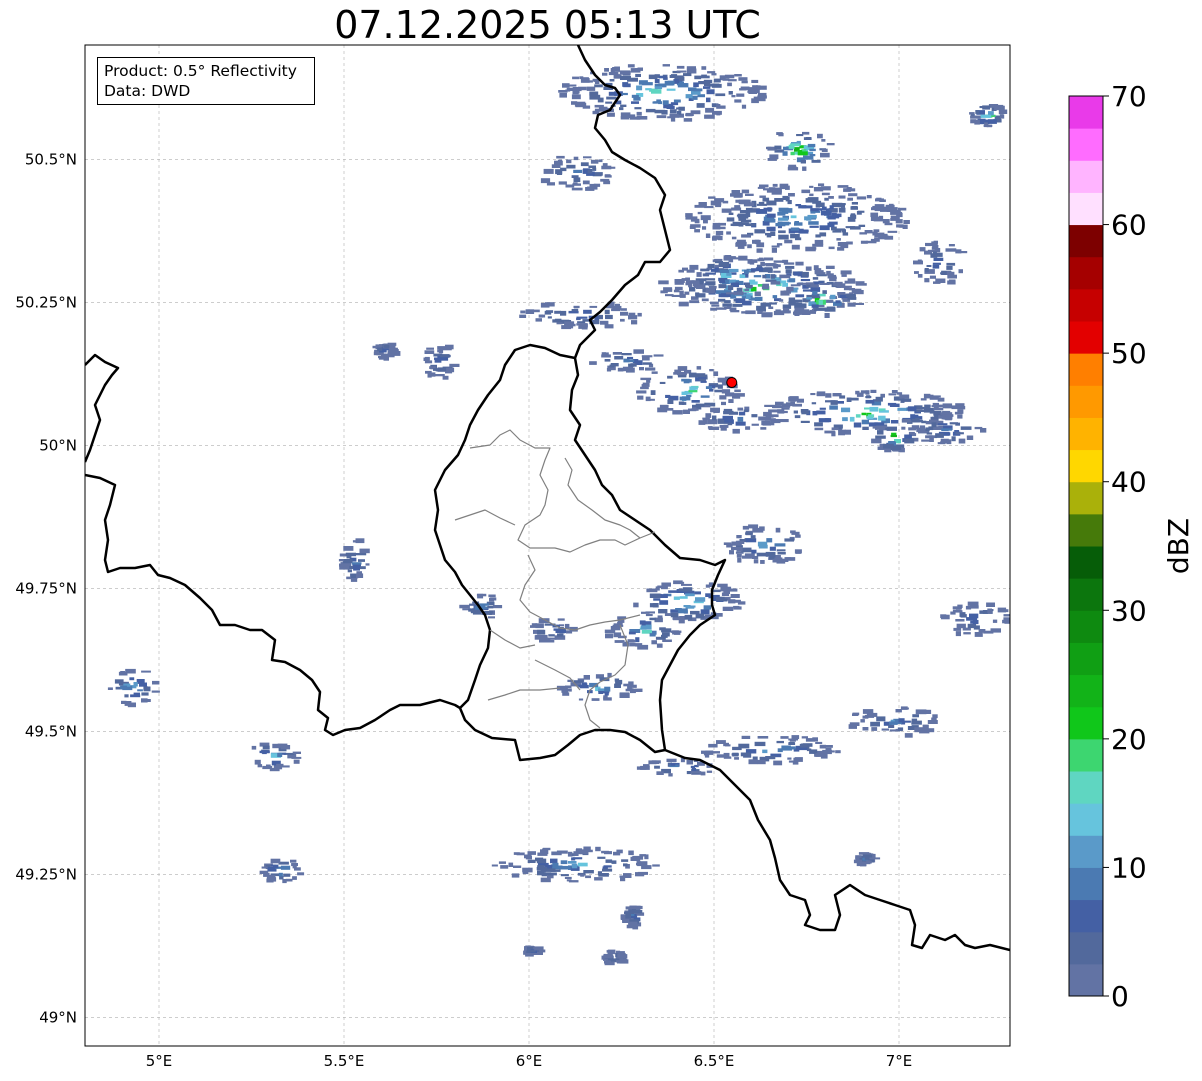  Describe the element at coordinates (344, 1061) in the screenshot. I see `lon-tick-label: 5.5°E` at that location.